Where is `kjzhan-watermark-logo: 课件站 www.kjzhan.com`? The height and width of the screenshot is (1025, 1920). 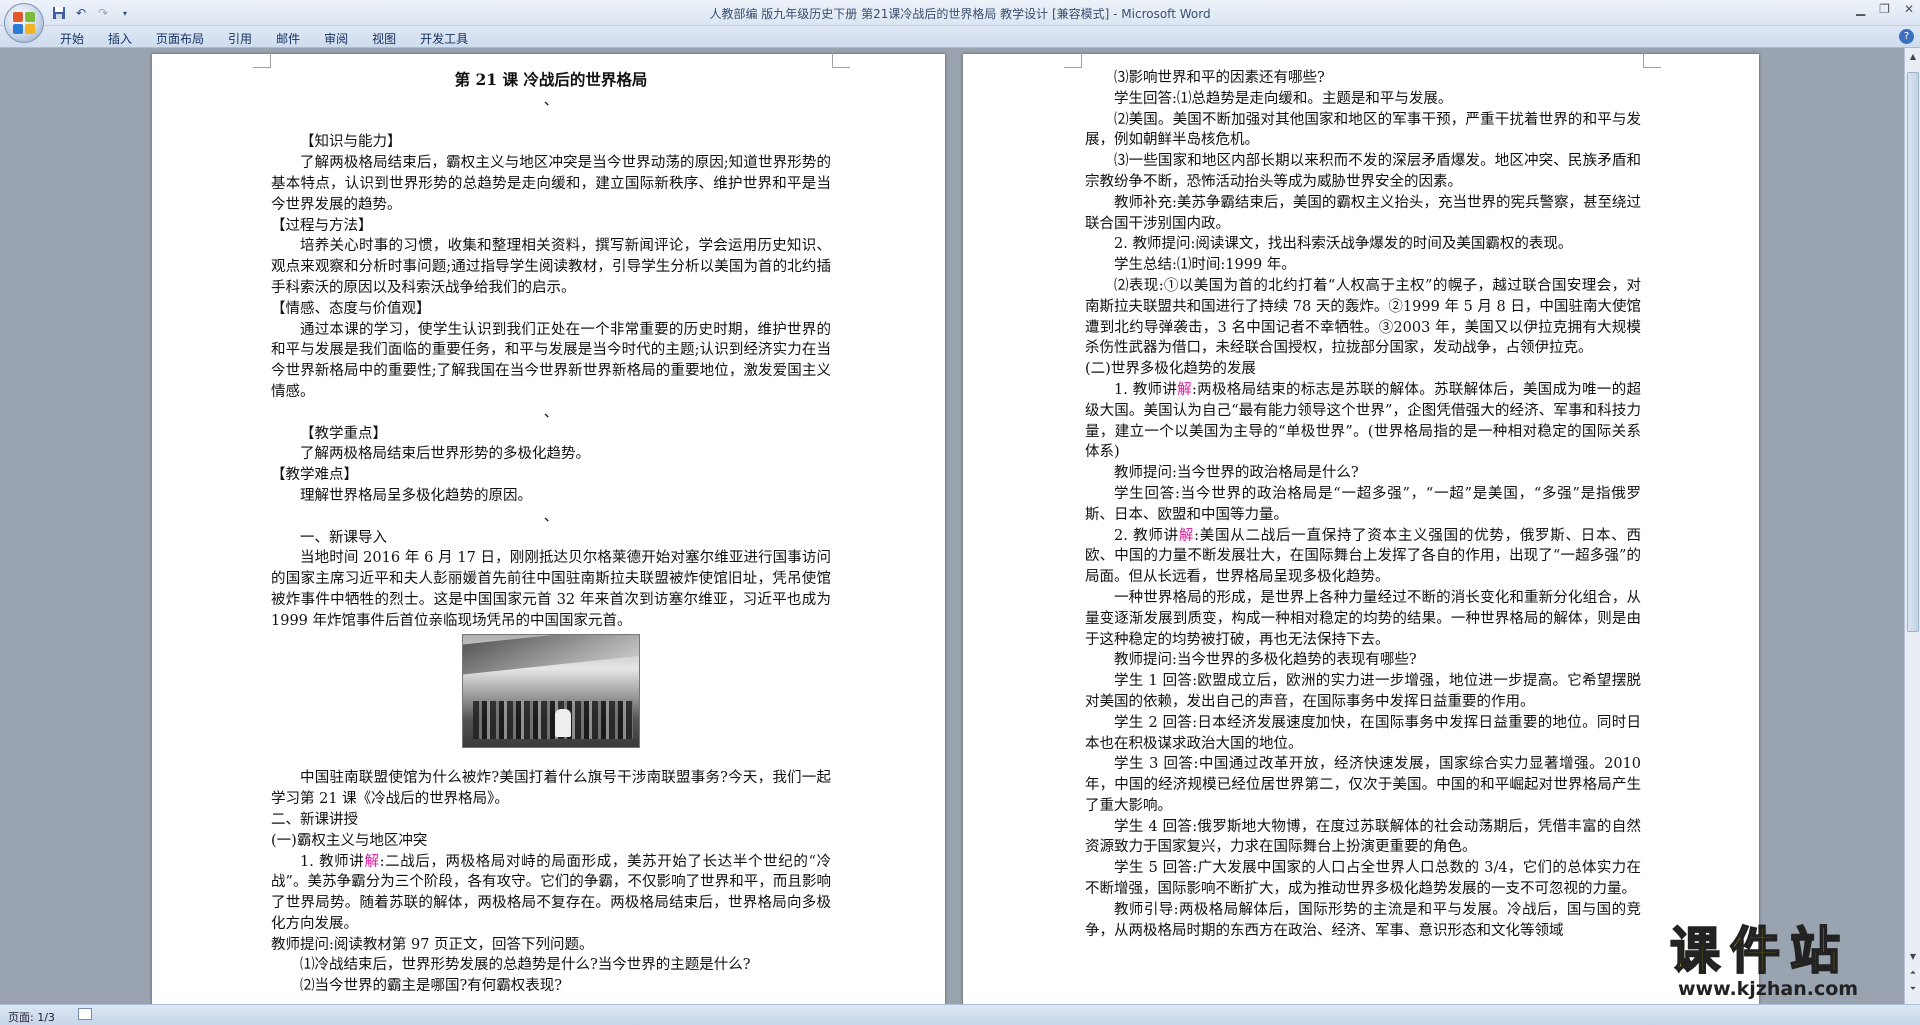 kjzhan-watermark-logo: 课件站 www.kjzhan.com is located at coordinates (1789, 963).